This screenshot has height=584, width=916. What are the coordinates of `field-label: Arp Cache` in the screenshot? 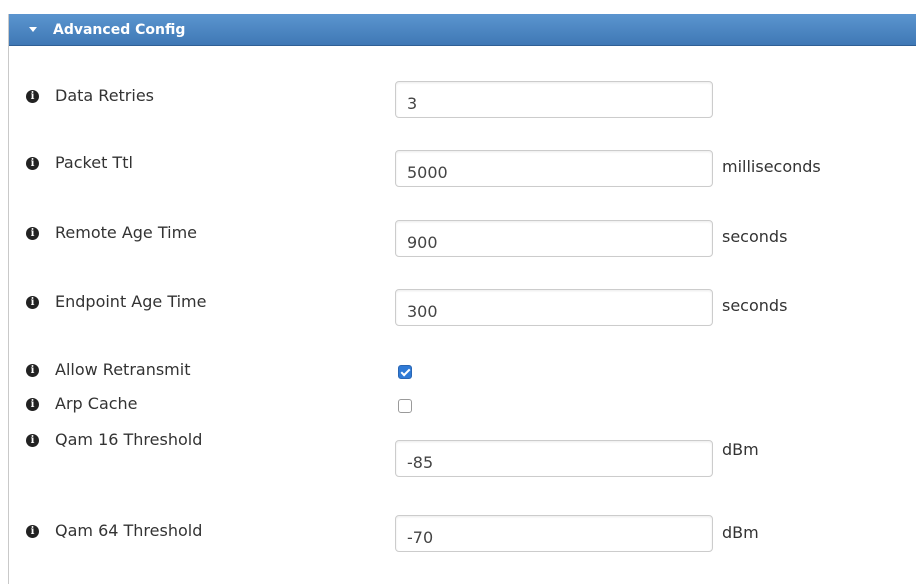 It's located at (96, 403).